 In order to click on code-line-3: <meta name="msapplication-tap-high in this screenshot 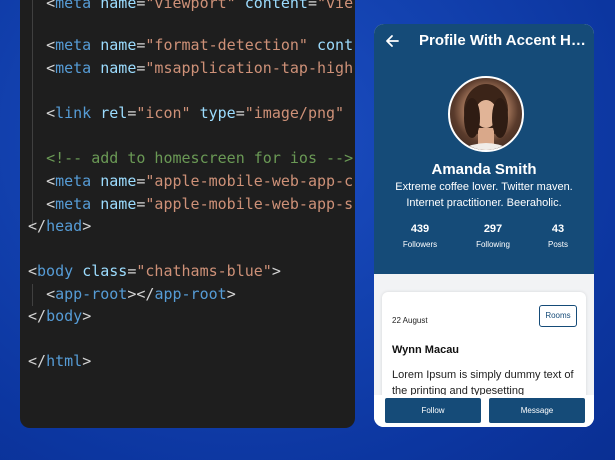, I will do `click(200, 68)`.